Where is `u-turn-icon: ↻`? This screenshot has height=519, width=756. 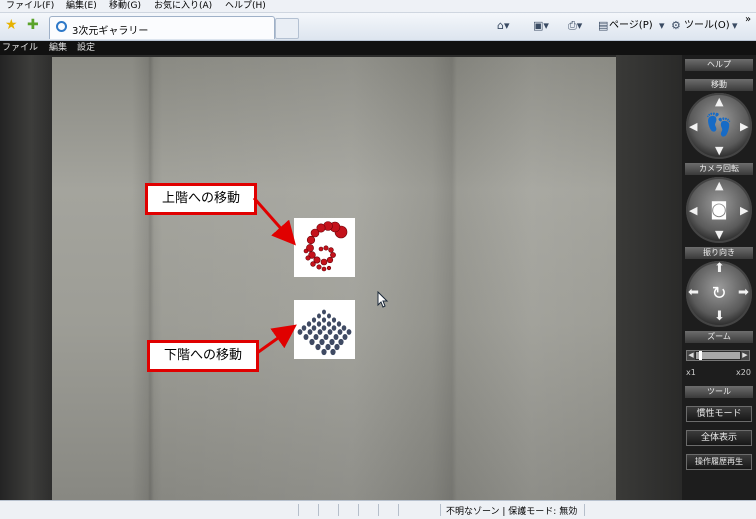
u-turn-icon: ↻ is located at coordinates (719, 293).